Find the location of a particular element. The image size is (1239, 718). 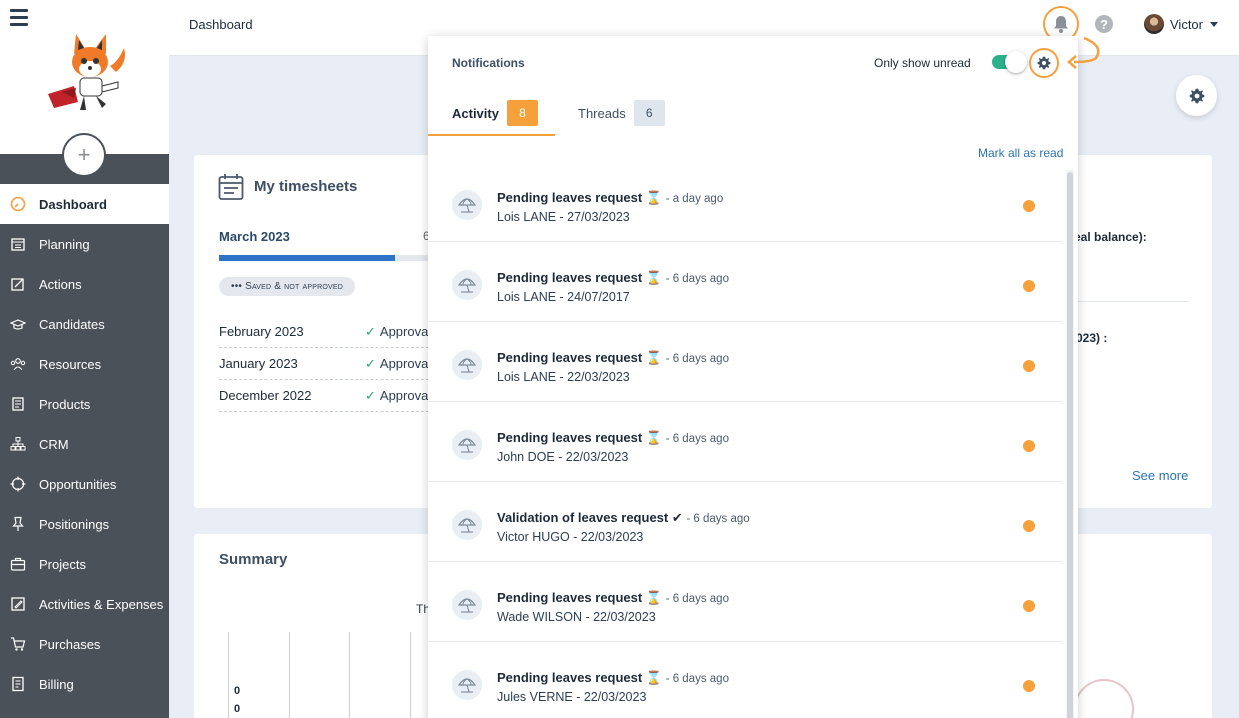

sidebar-item-products: Products is located at coordinates (84, 404).